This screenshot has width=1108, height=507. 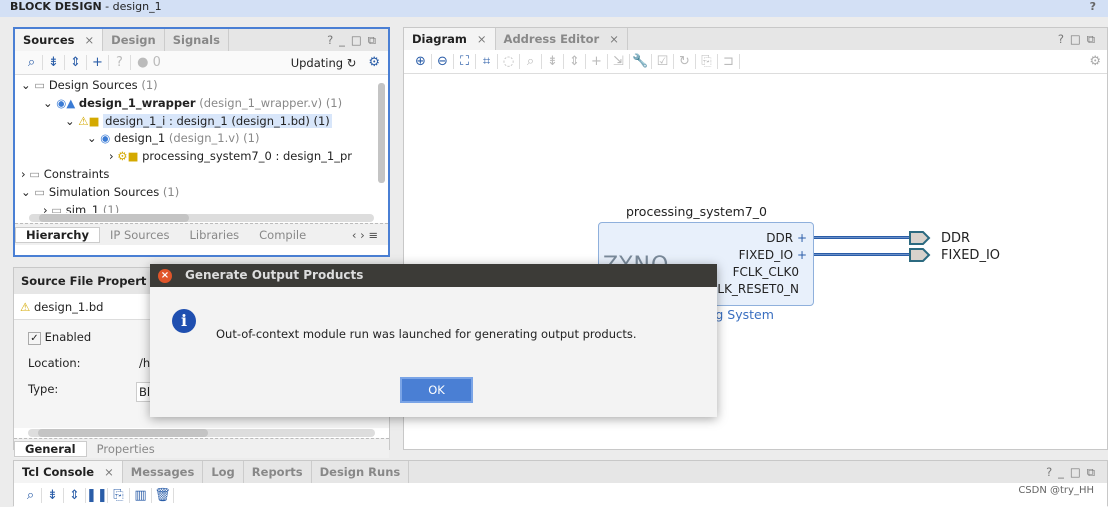 I want to click on copy-icon: ⎘, so click(x=119, y=495).